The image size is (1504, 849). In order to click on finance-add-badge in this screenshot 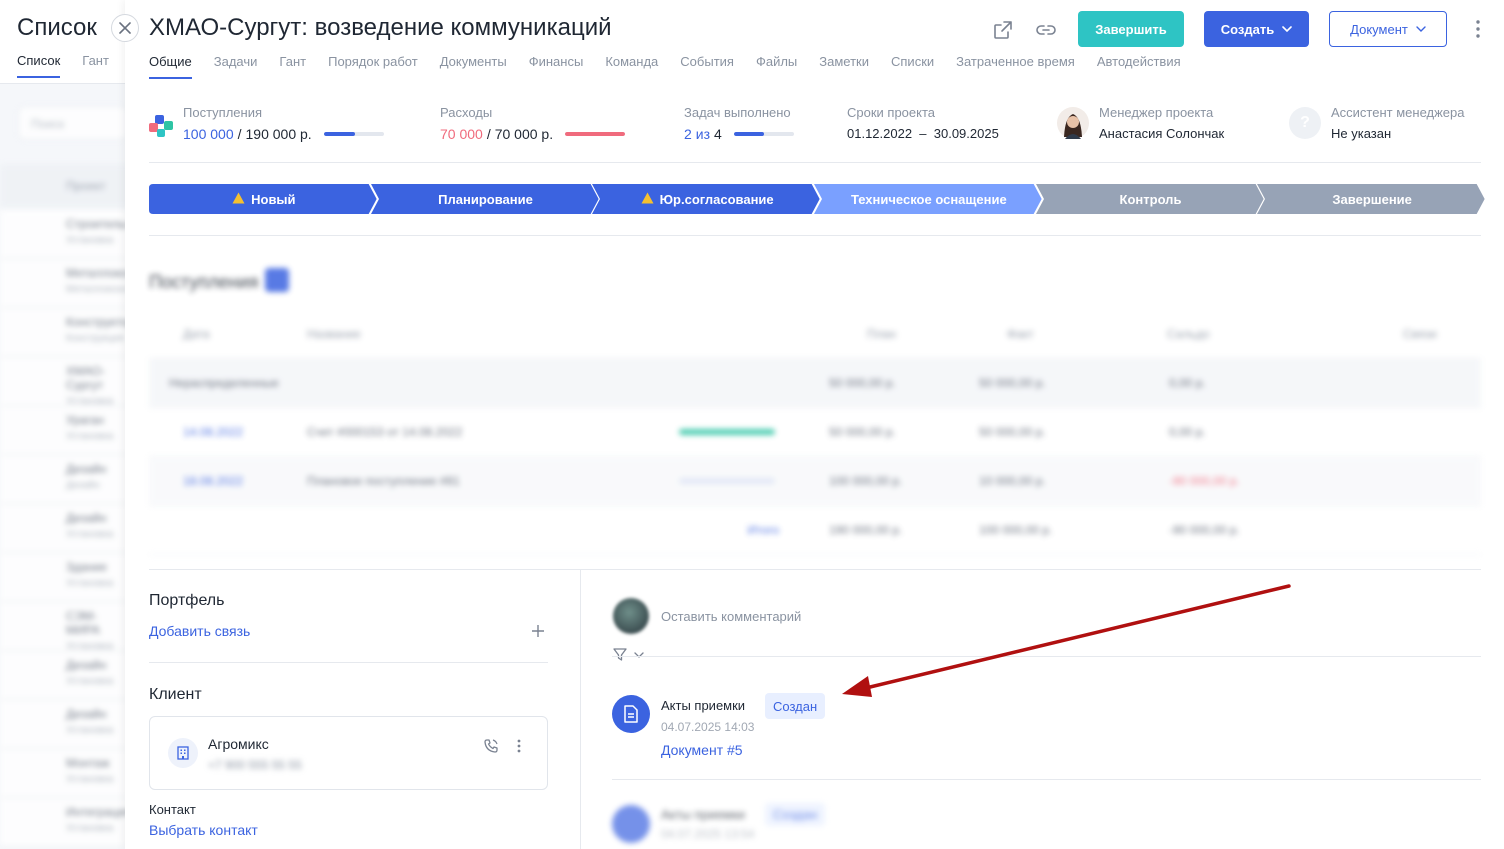, I will do `click(277, 280)`.